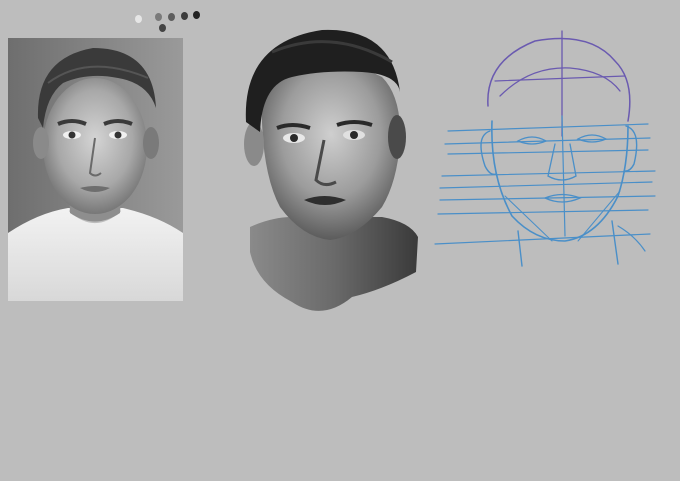 This screenshot has width=680, height=481. I want to click on color-palette, so click(170, 21).